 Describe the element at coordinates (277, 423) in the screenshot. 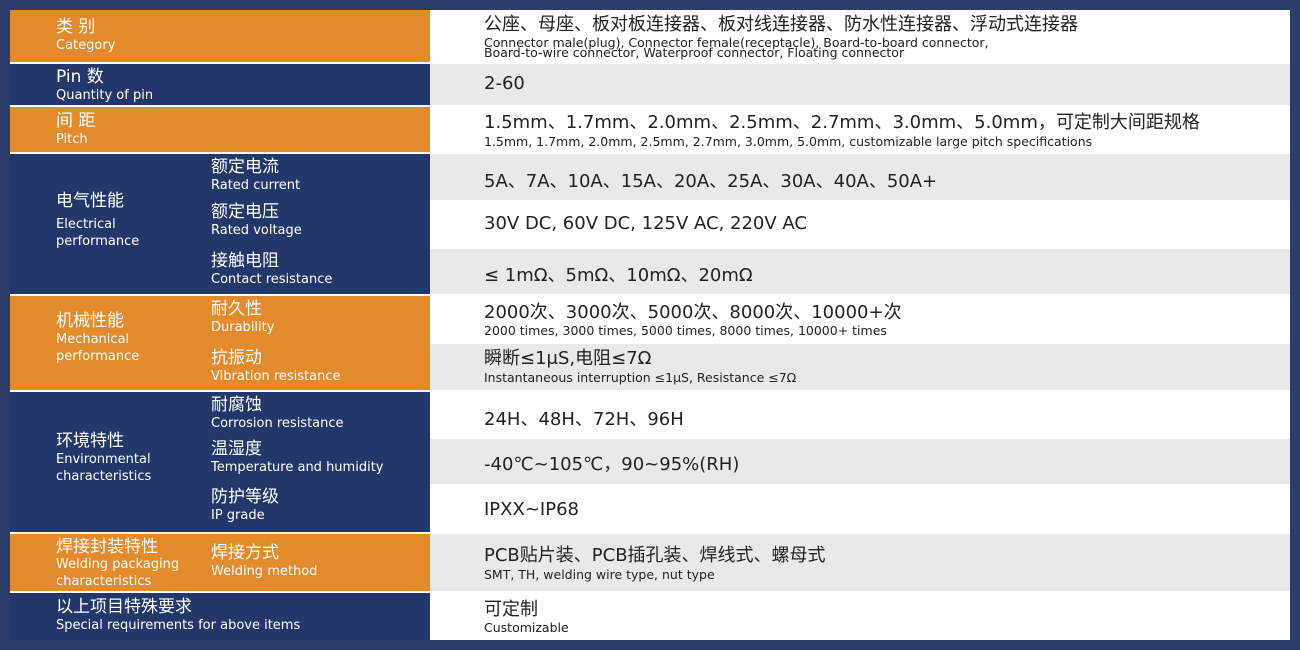

I see `corrosion-label-en: Corrosion resistance` at that location.